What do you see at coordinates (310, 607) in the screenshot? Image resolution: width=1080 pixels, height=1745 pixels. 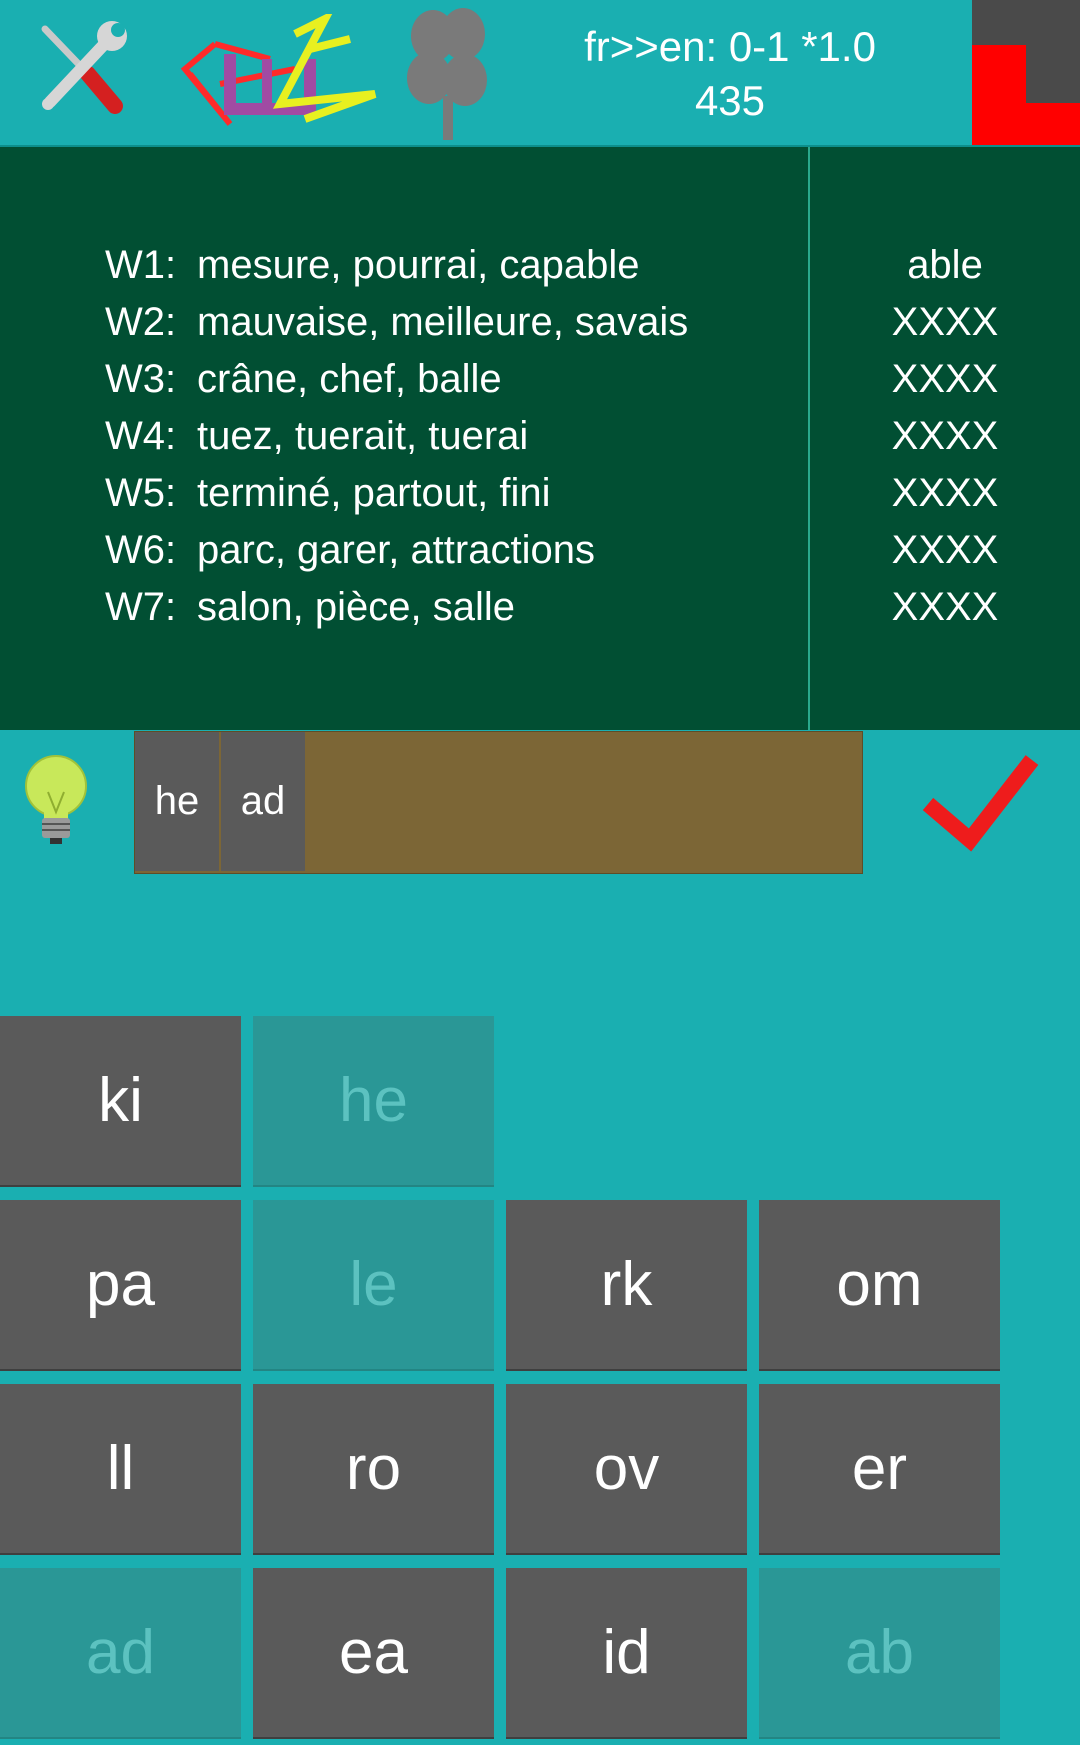 I see `clue-row: W7: salon, pièce, salle` at bounding box center [310, 607].